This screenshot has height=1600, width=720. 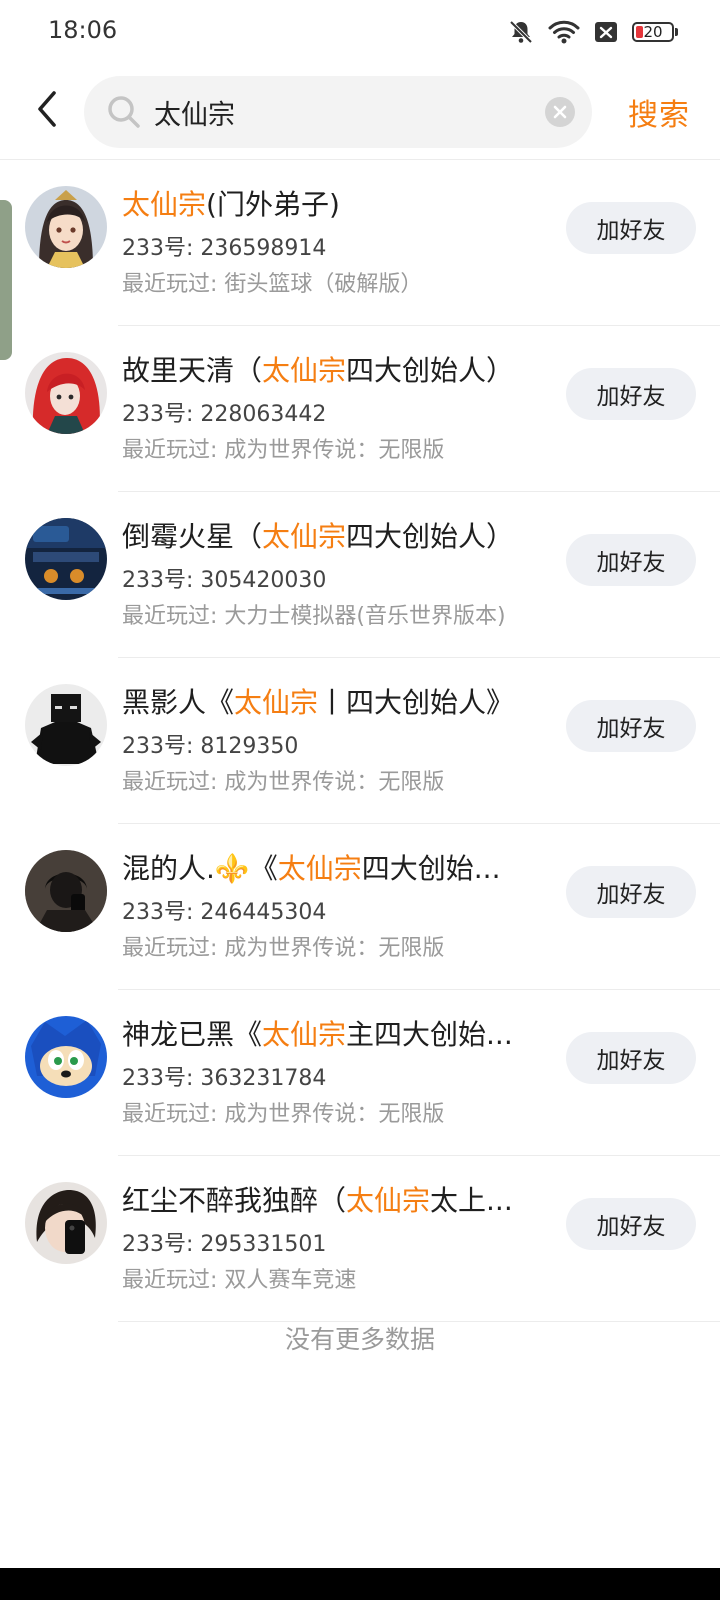 I want to click on status-icons: 20, so click(x=593, y=32).